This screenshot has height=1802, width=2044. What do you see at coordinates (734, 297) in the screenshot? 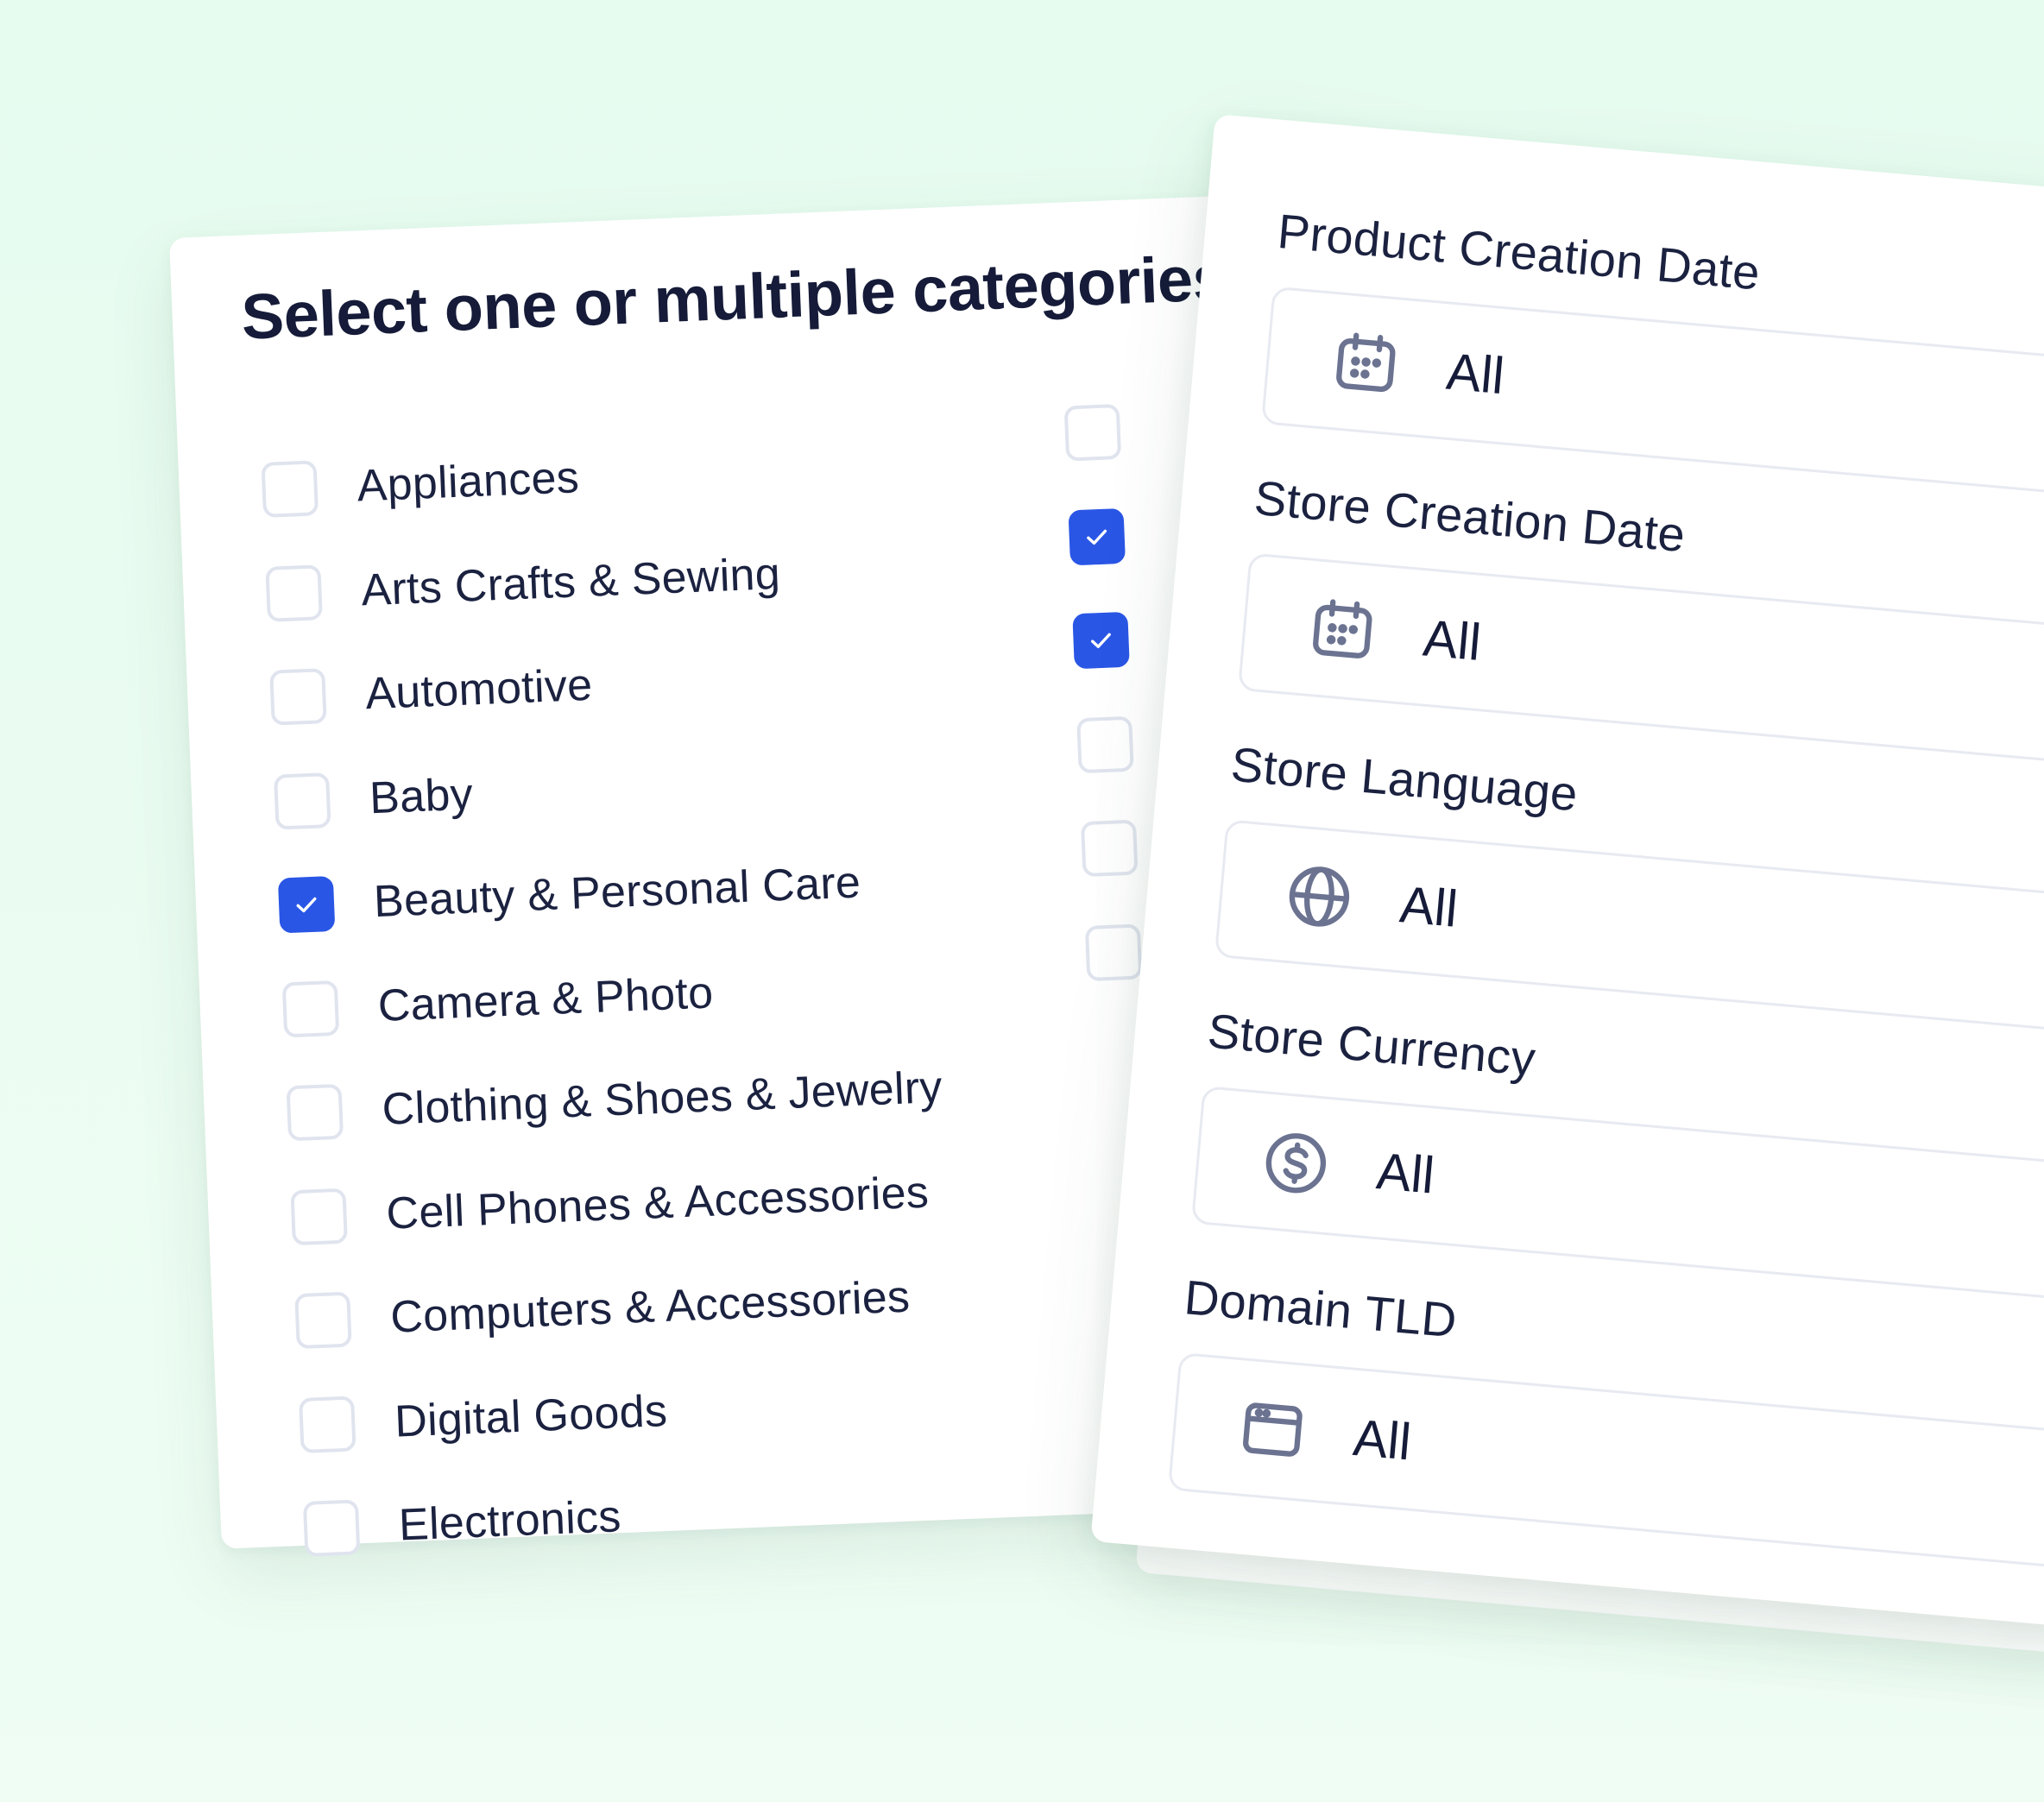
I see `categories-title: Select one or multiple categories` at bounding box center [734, 297].